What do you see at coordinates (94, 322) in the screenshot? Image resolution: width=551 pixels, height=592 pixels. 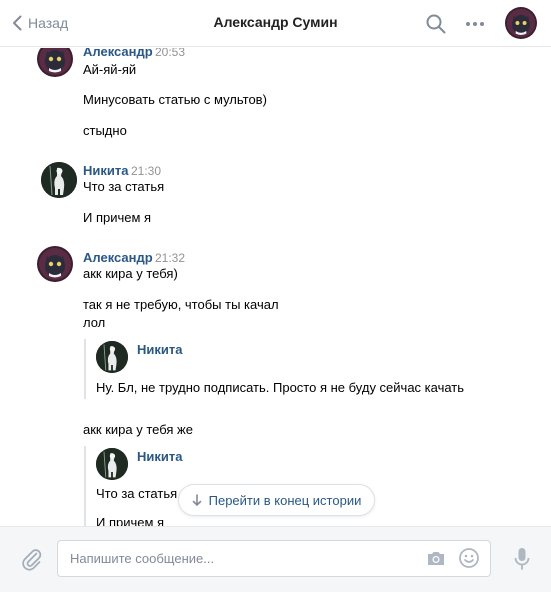 I see `message-text: лол` at bounding box center [94, 322].